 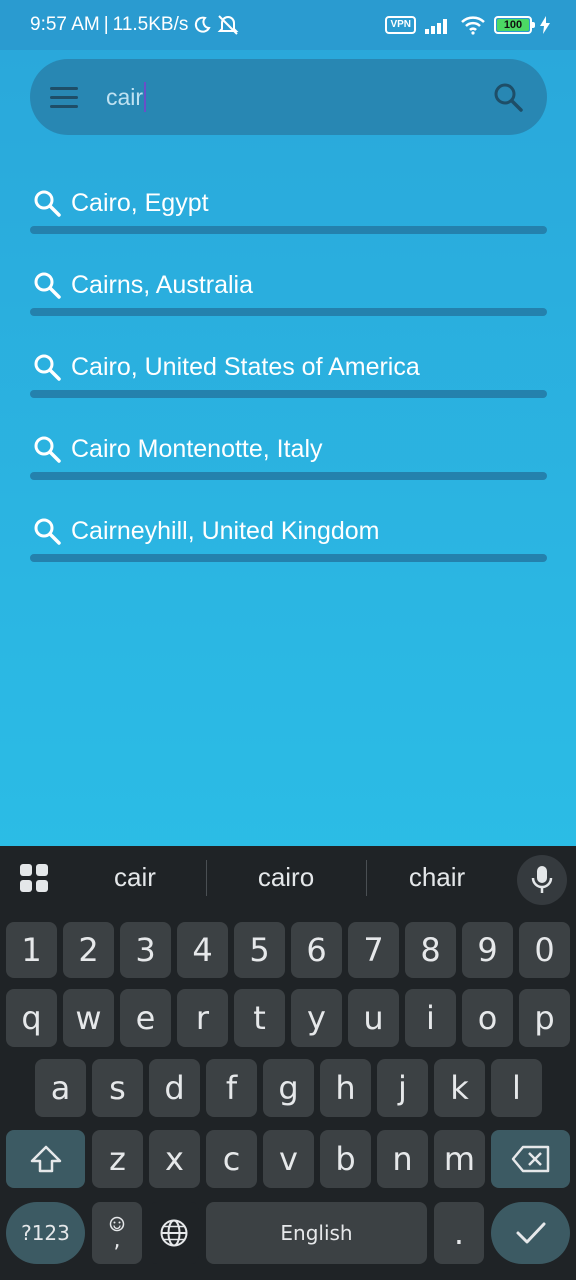 I want to click on key-j: j, so click(x=402, y=1088).